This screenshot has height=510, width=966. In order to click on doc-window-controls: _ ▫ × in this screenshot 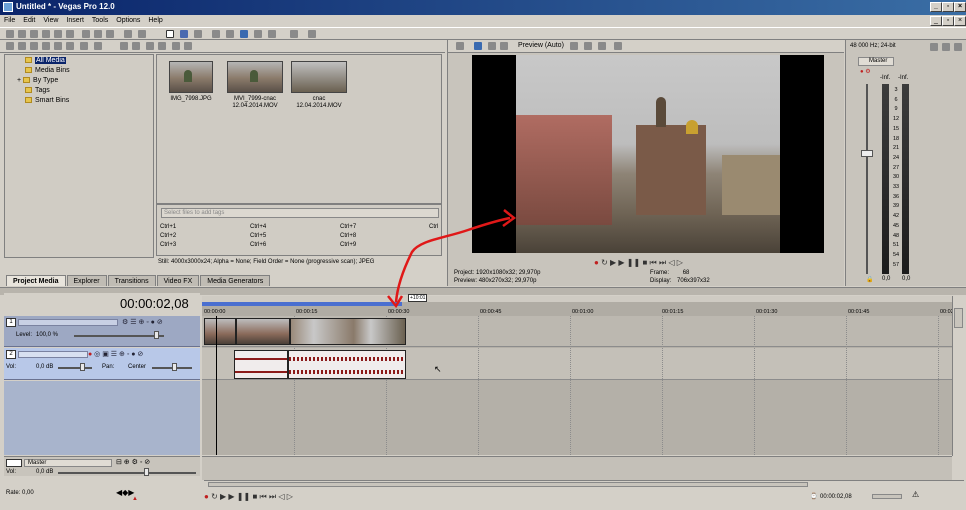, I will do `click(948, 21)`.